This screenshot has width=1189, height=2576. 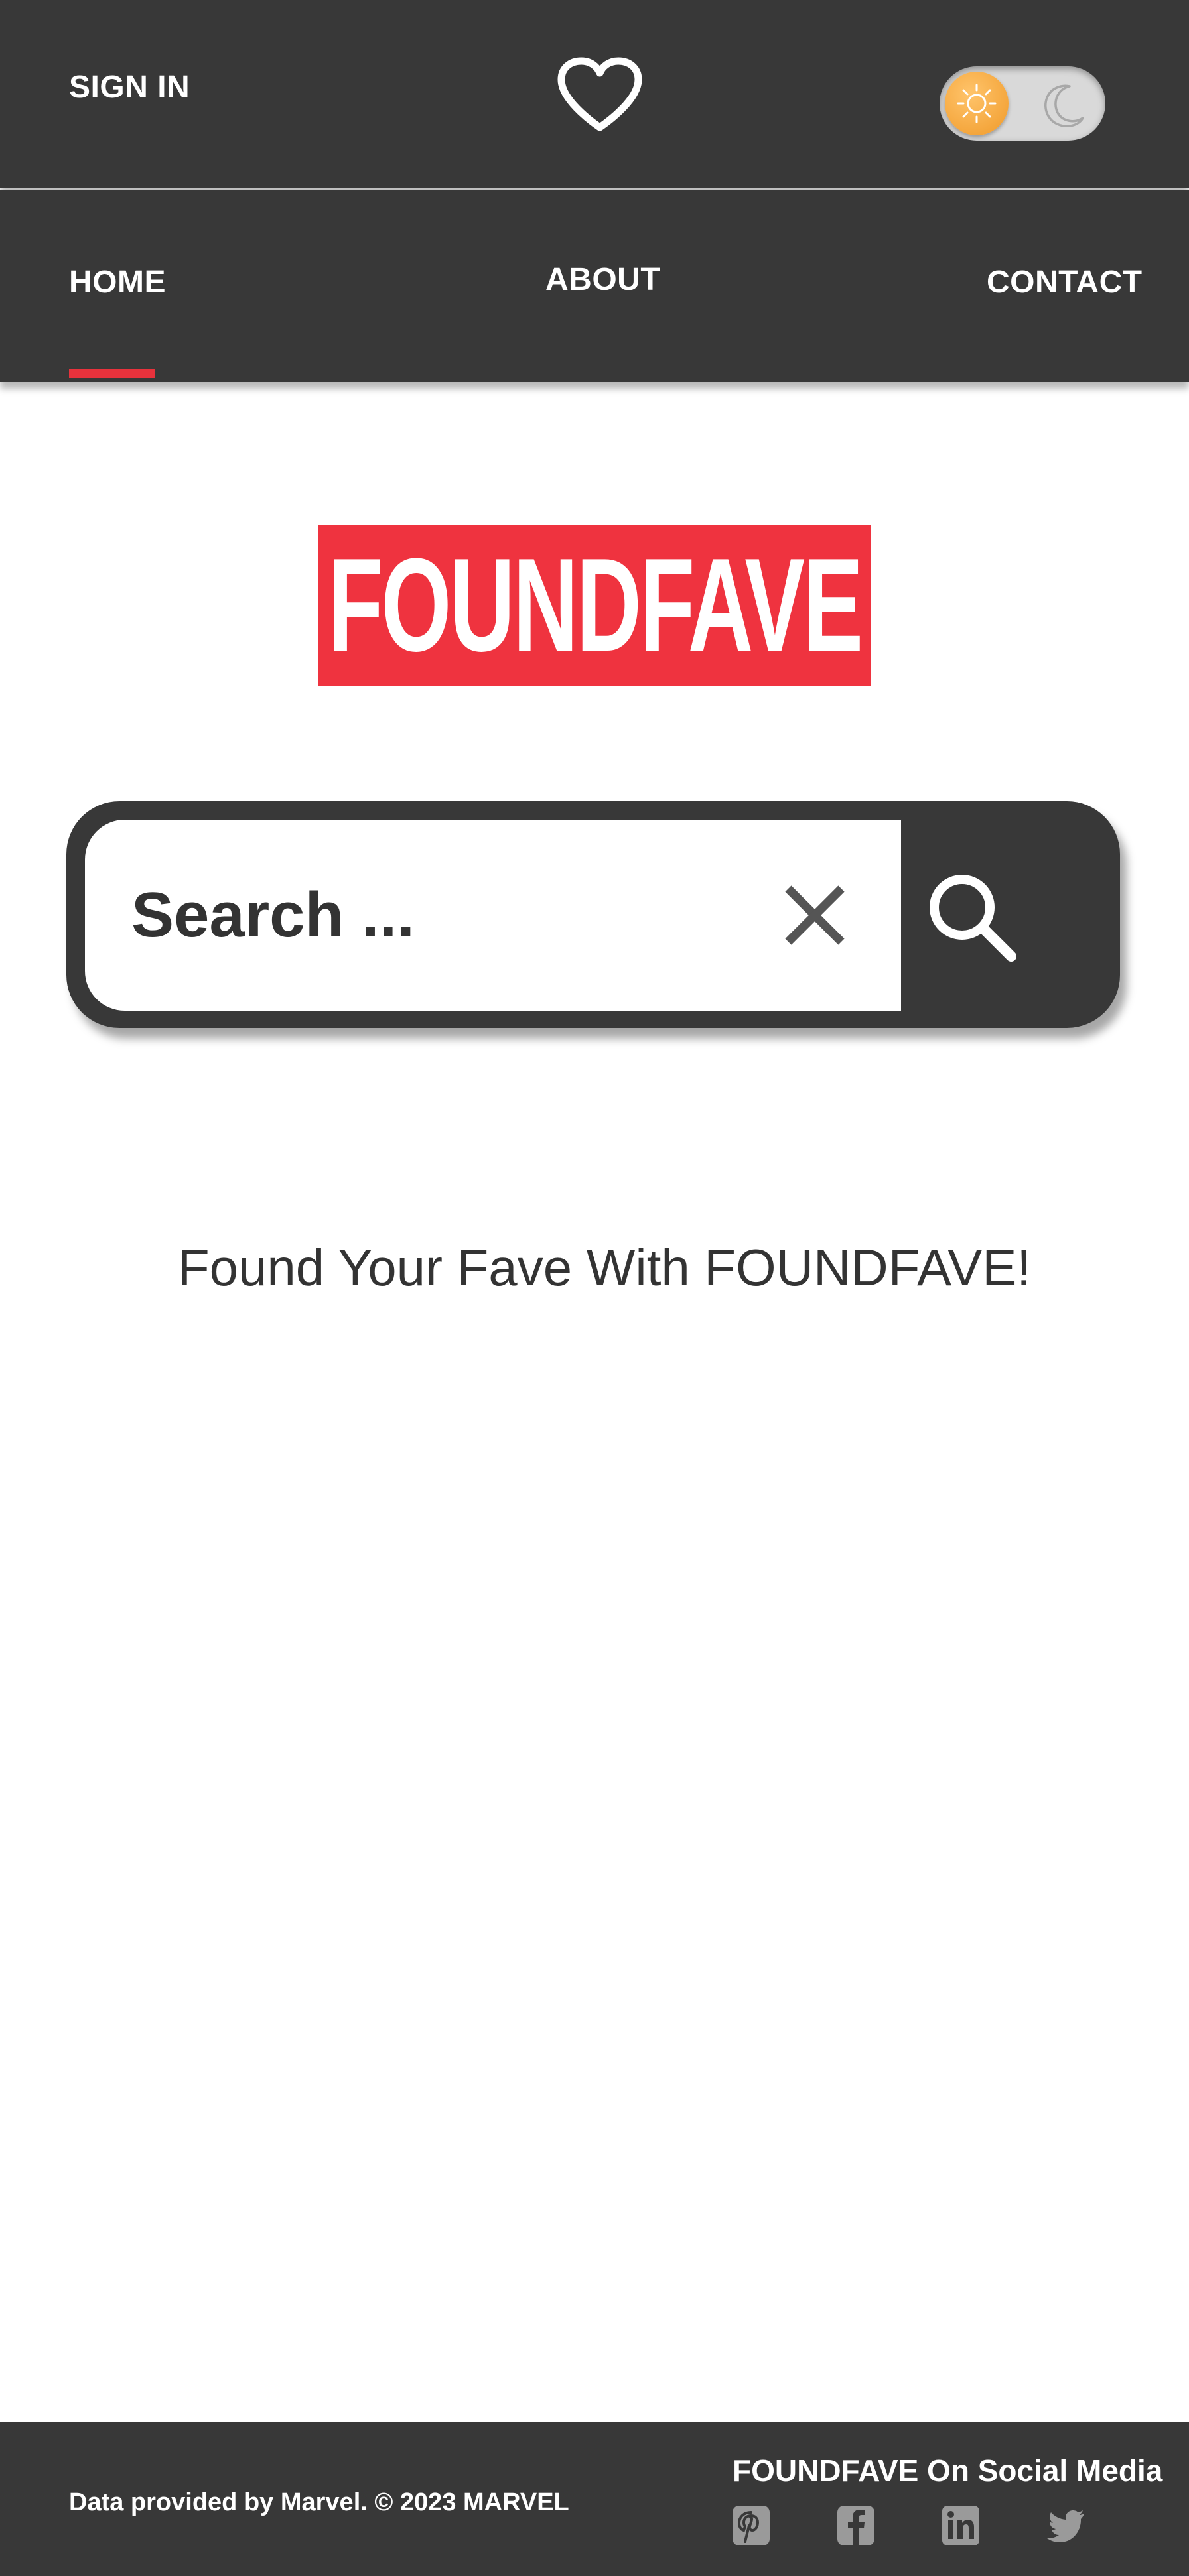 I want to click on active-nav-indicator, so click(x=112, y=374).